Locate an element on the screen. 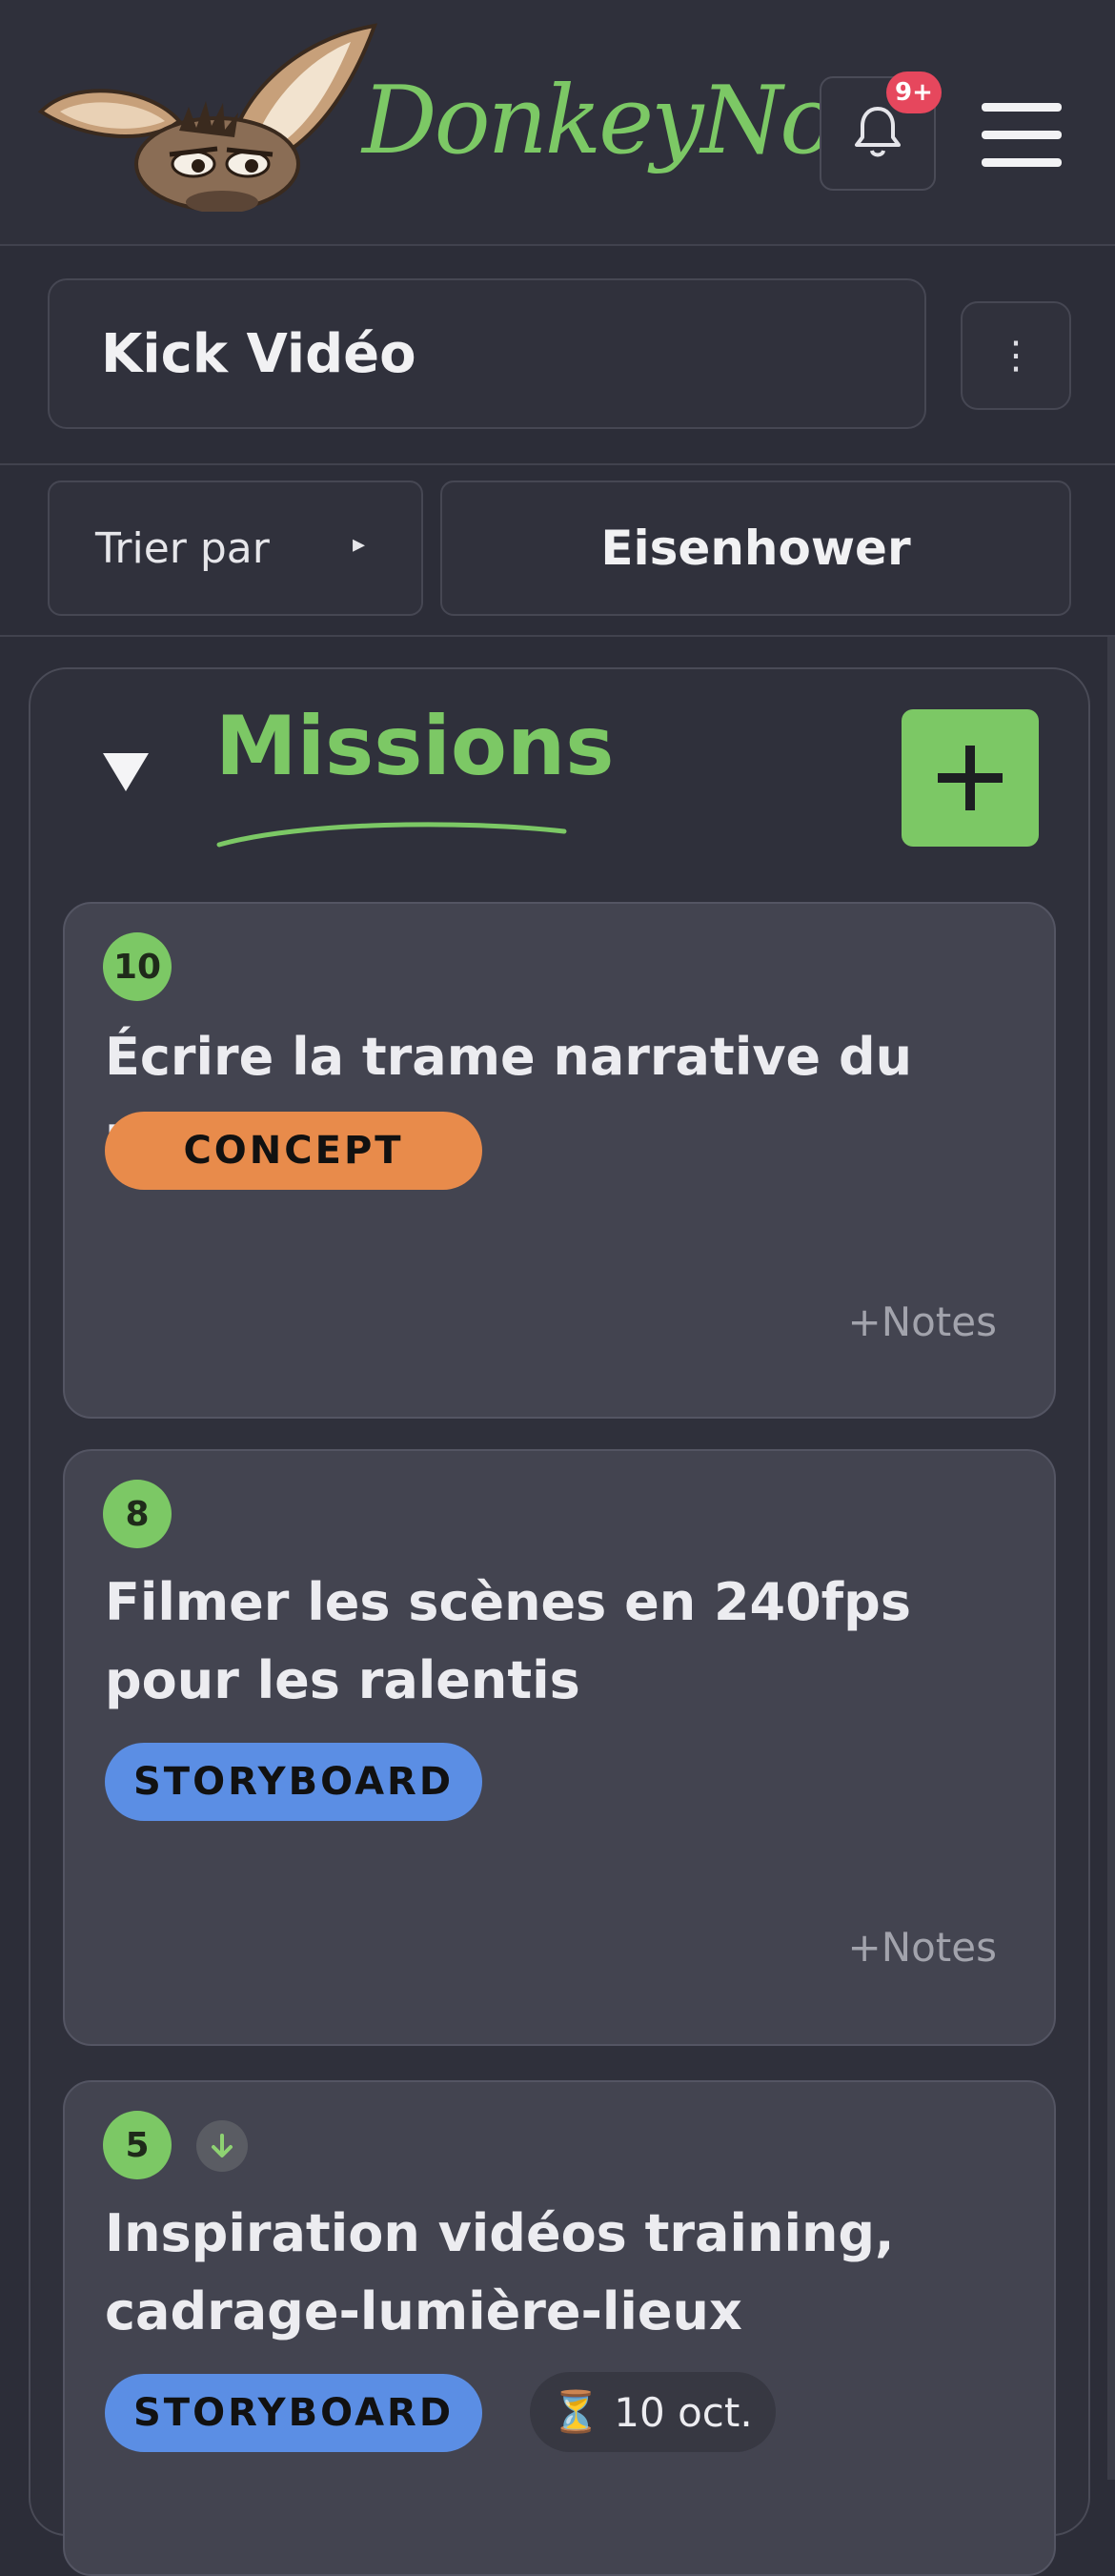  sort-mode-button: Eisenhower is located at coordinates (755, 548).